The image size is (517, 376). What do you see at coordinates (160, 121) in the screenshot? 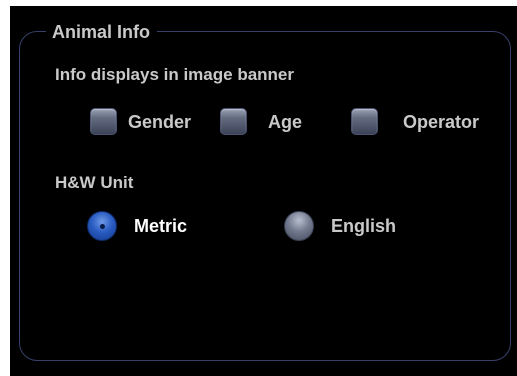
I see `gender-label: Gender` at bounding box center [160, 121].